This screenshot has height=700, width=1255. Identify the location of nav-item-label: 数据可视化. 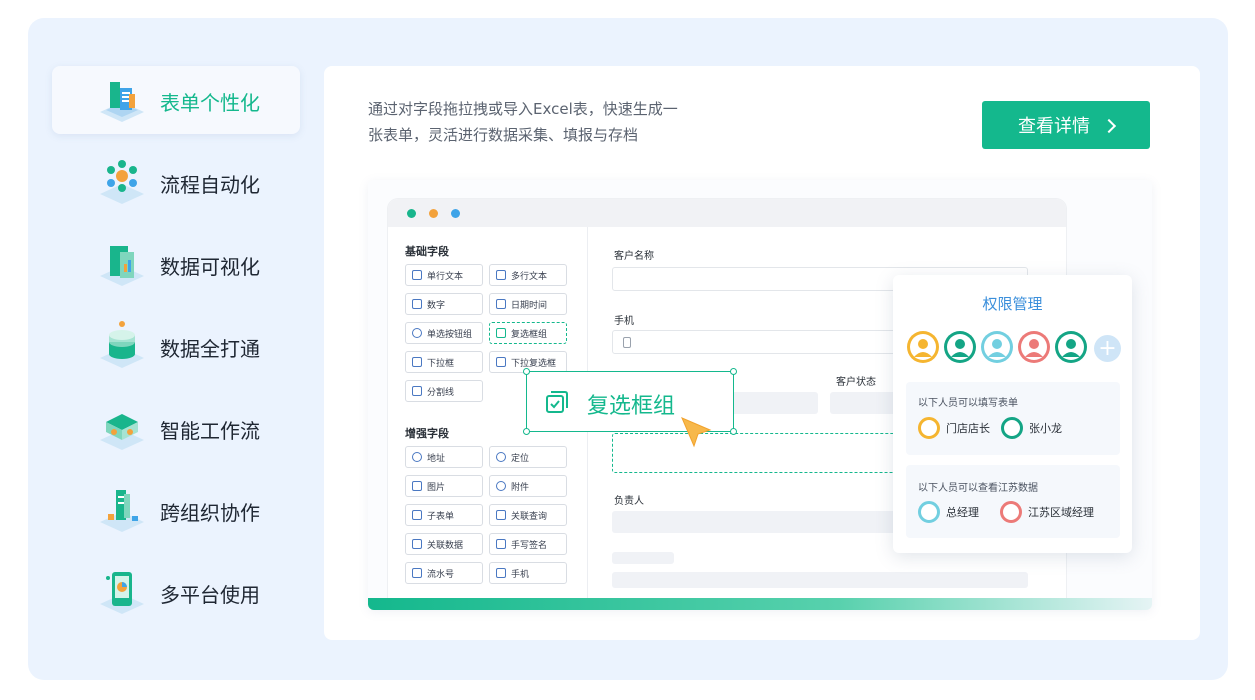
(210, 267).